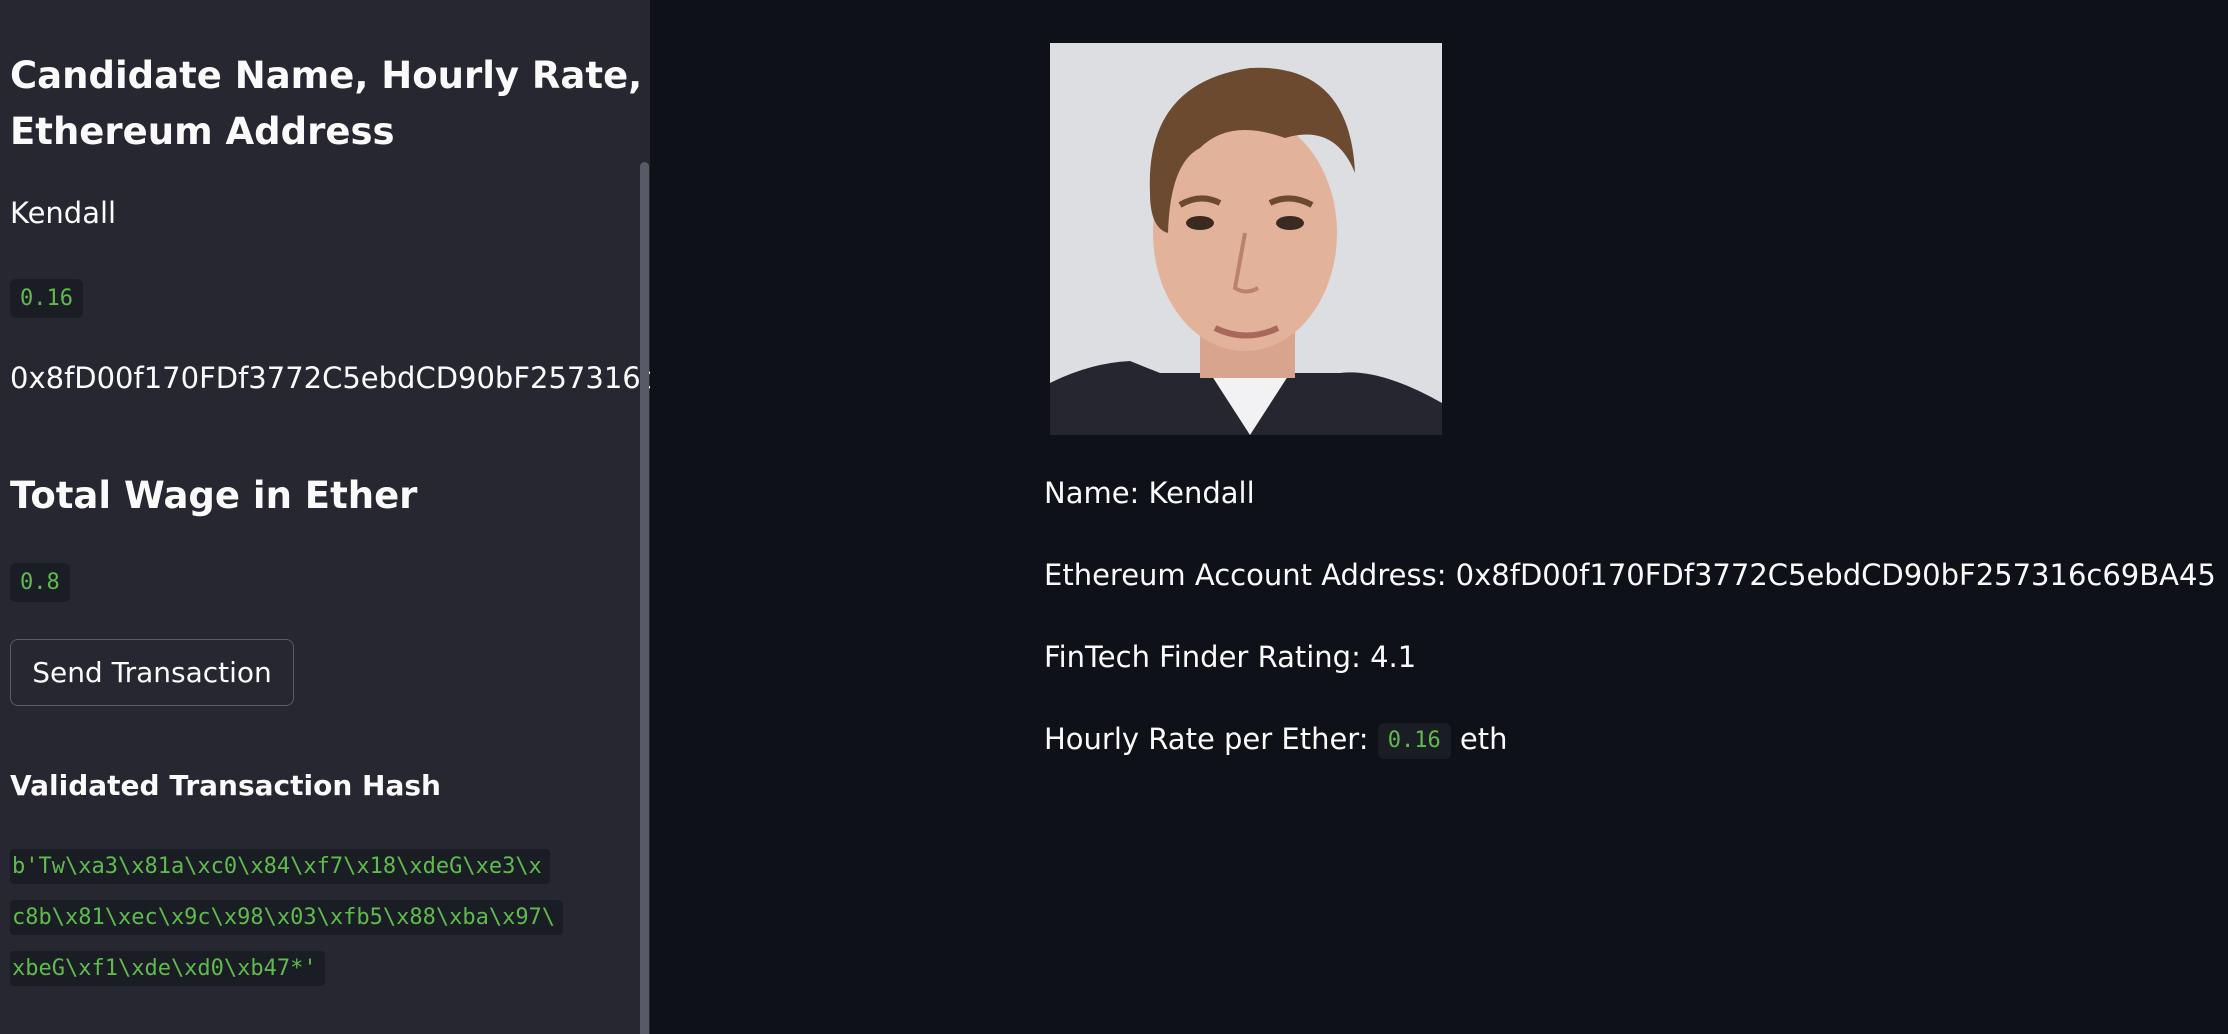 The height and width of the screenshot is (1034, 2228). I want to click on candidate-photo-illustration, so click(1246, 239).